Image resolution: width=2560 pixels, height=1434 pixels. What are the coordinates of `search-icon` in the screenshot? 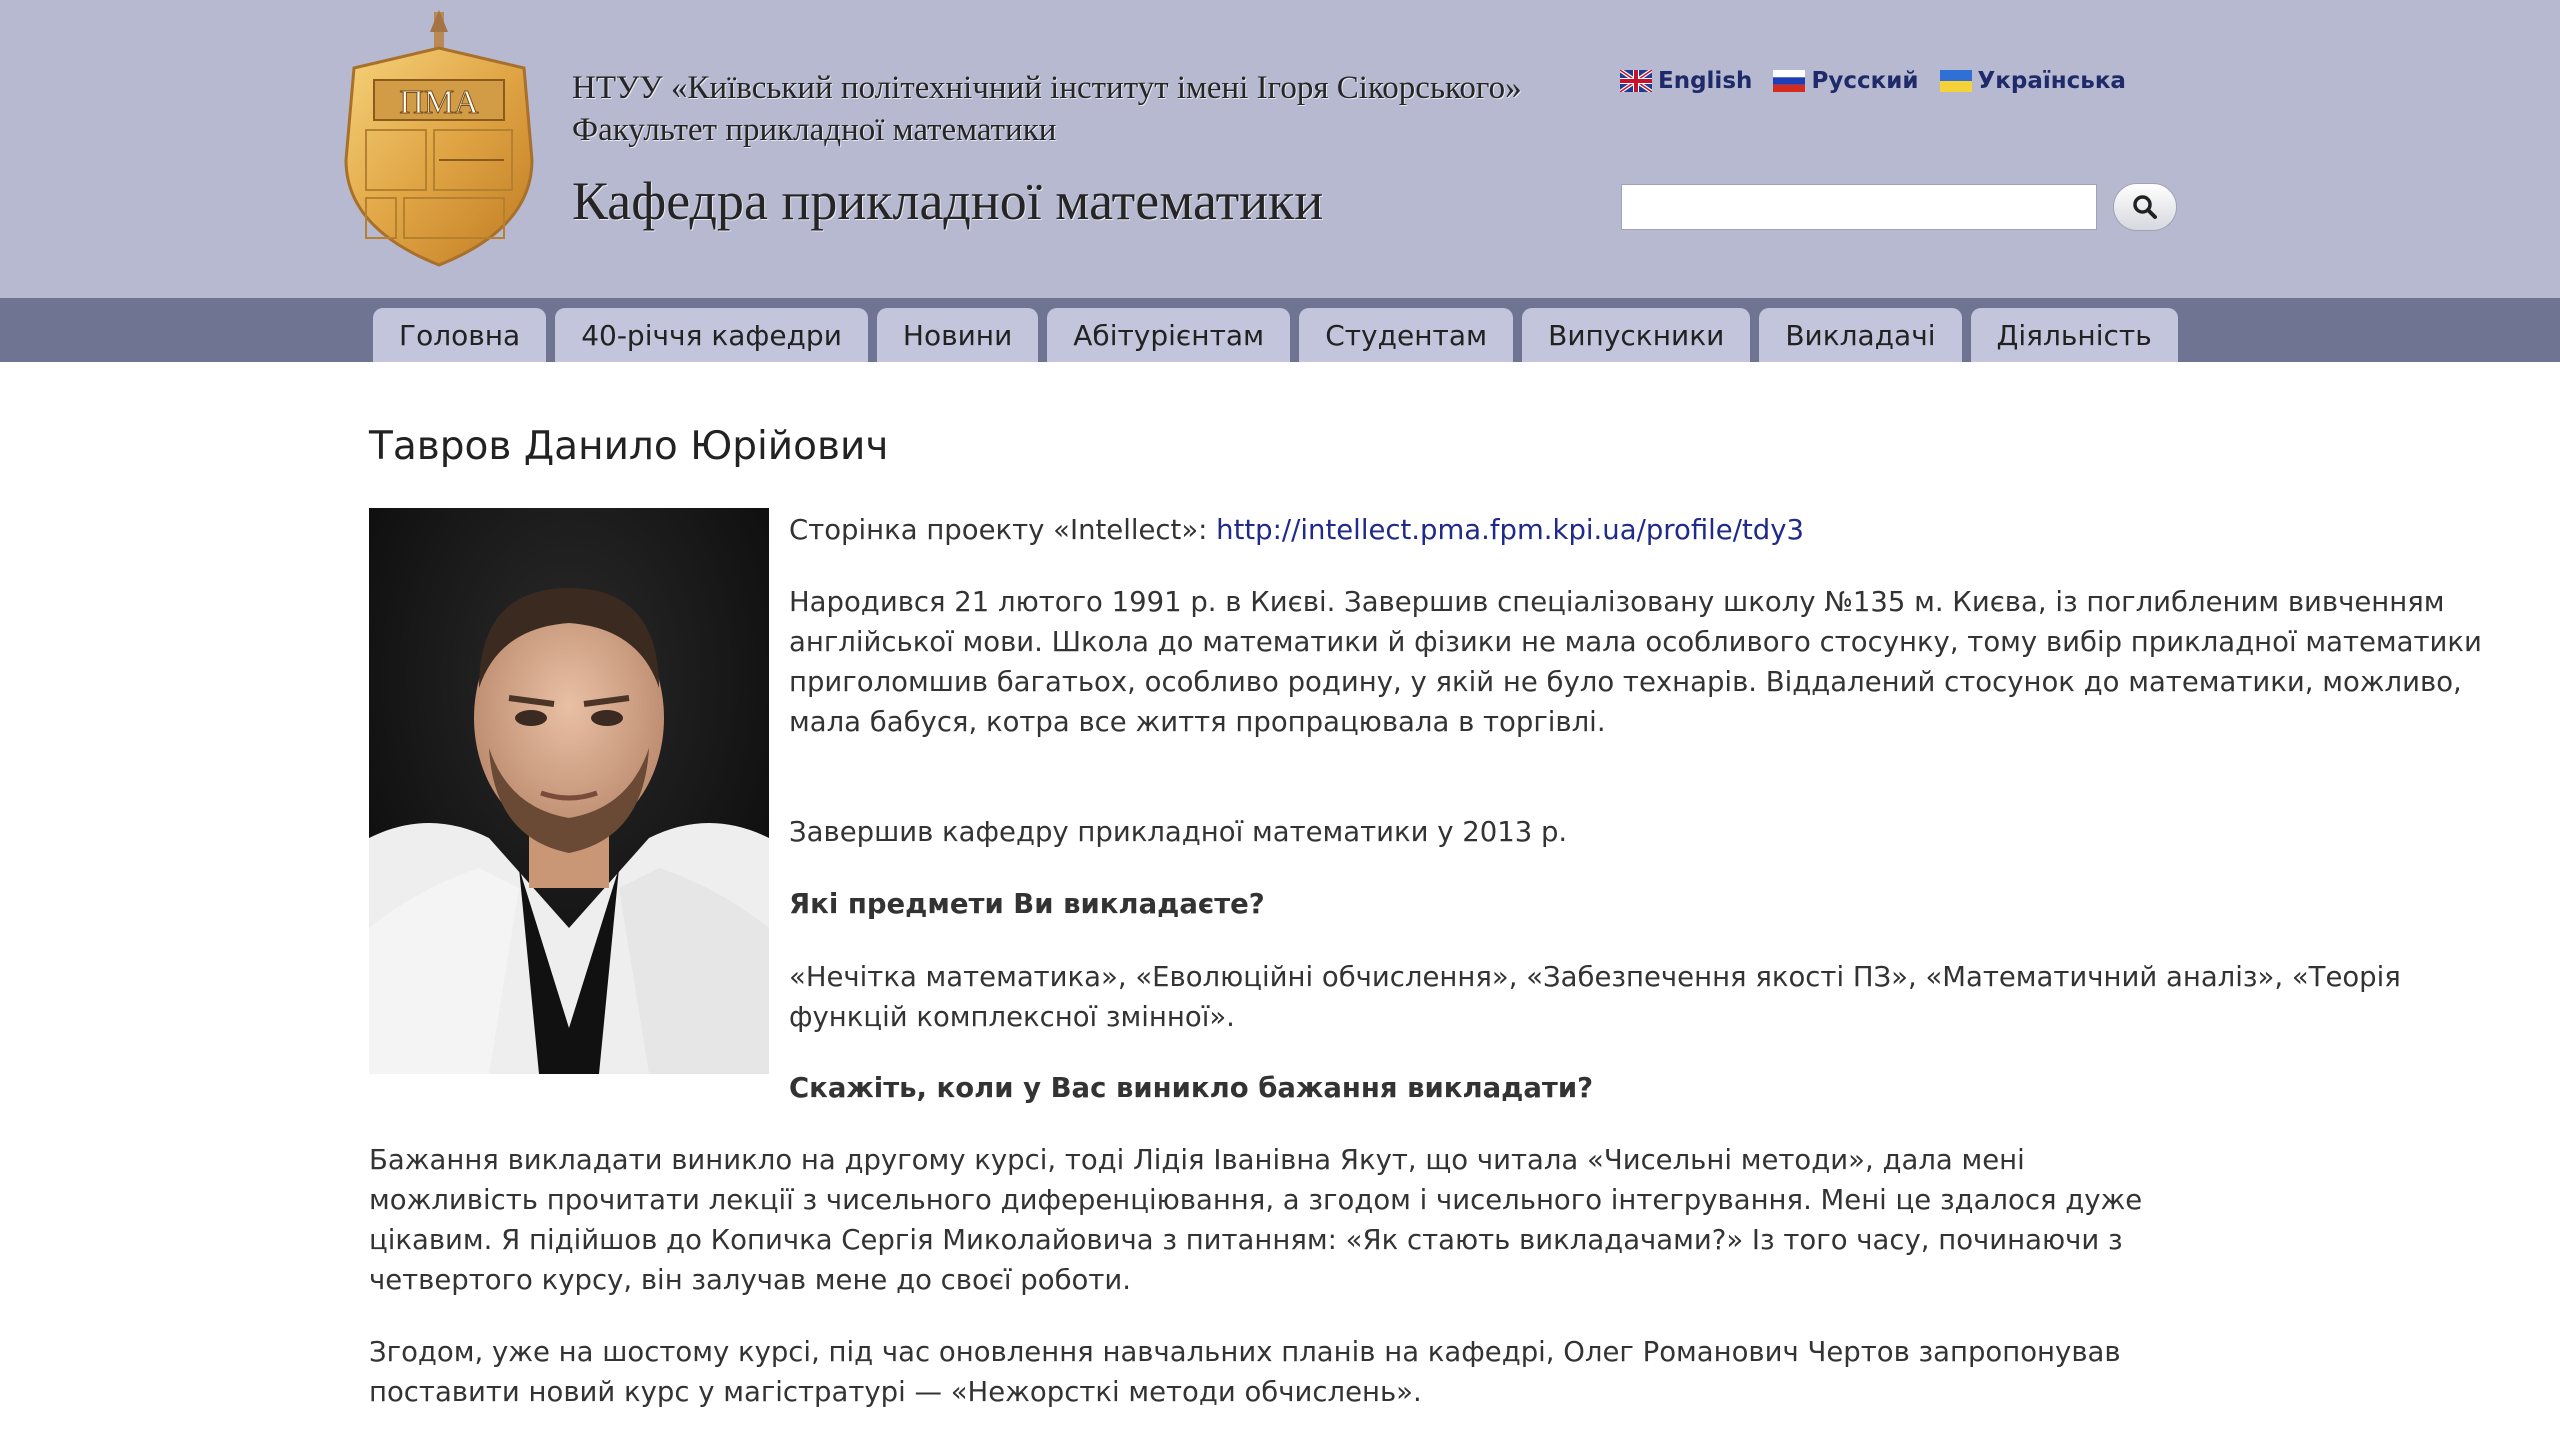 It's located at (2145, 207).